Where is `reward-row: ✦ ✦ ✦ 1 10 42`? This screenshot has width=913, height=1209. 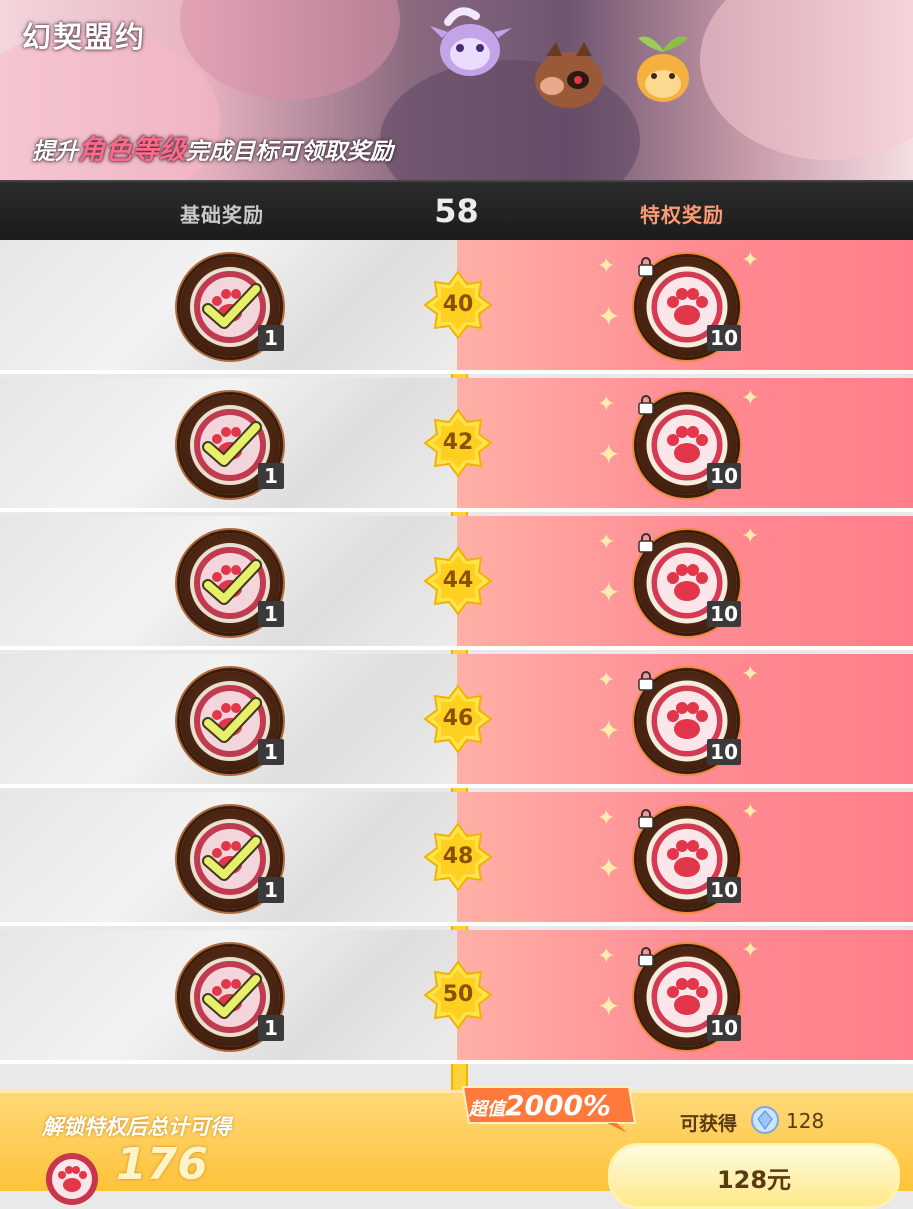 reward-row: ✦ ✦ ✦ 1 10 42 is located at coordinates (456, 445).